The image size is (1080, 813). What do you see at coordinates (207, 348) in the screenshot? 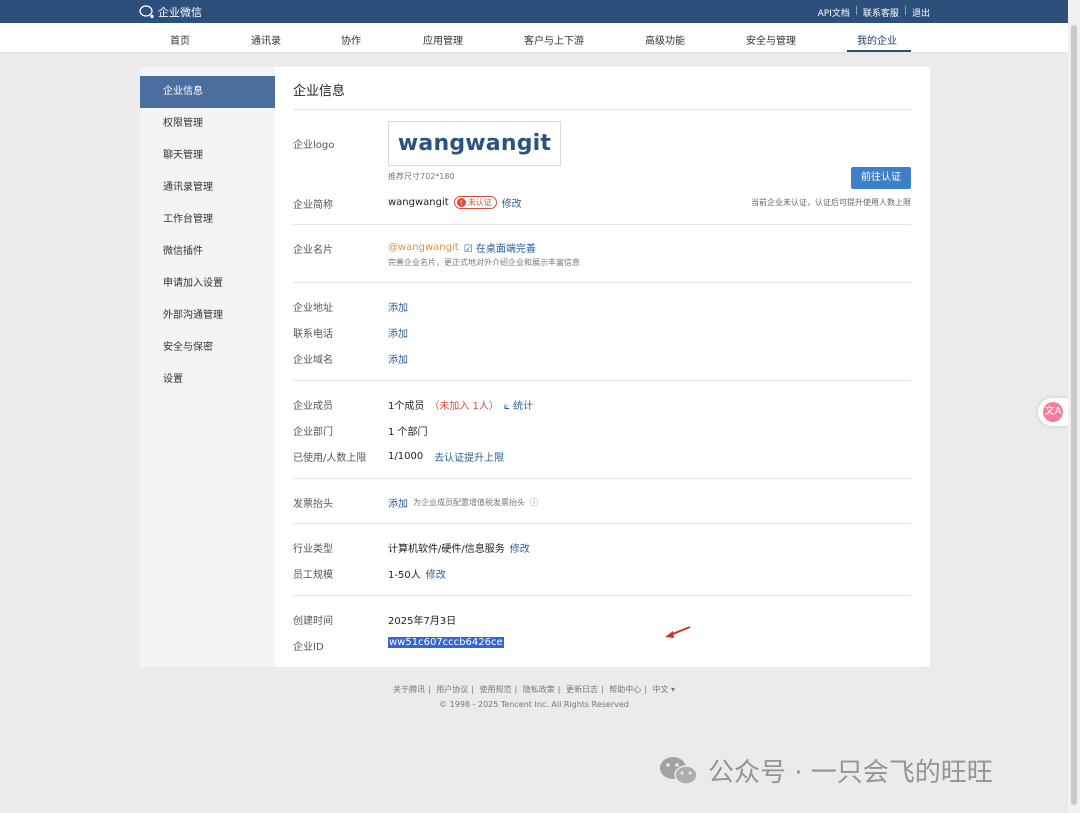
I see `sidebar-item-security: 安全与保密` at bounding box center [207, 348].